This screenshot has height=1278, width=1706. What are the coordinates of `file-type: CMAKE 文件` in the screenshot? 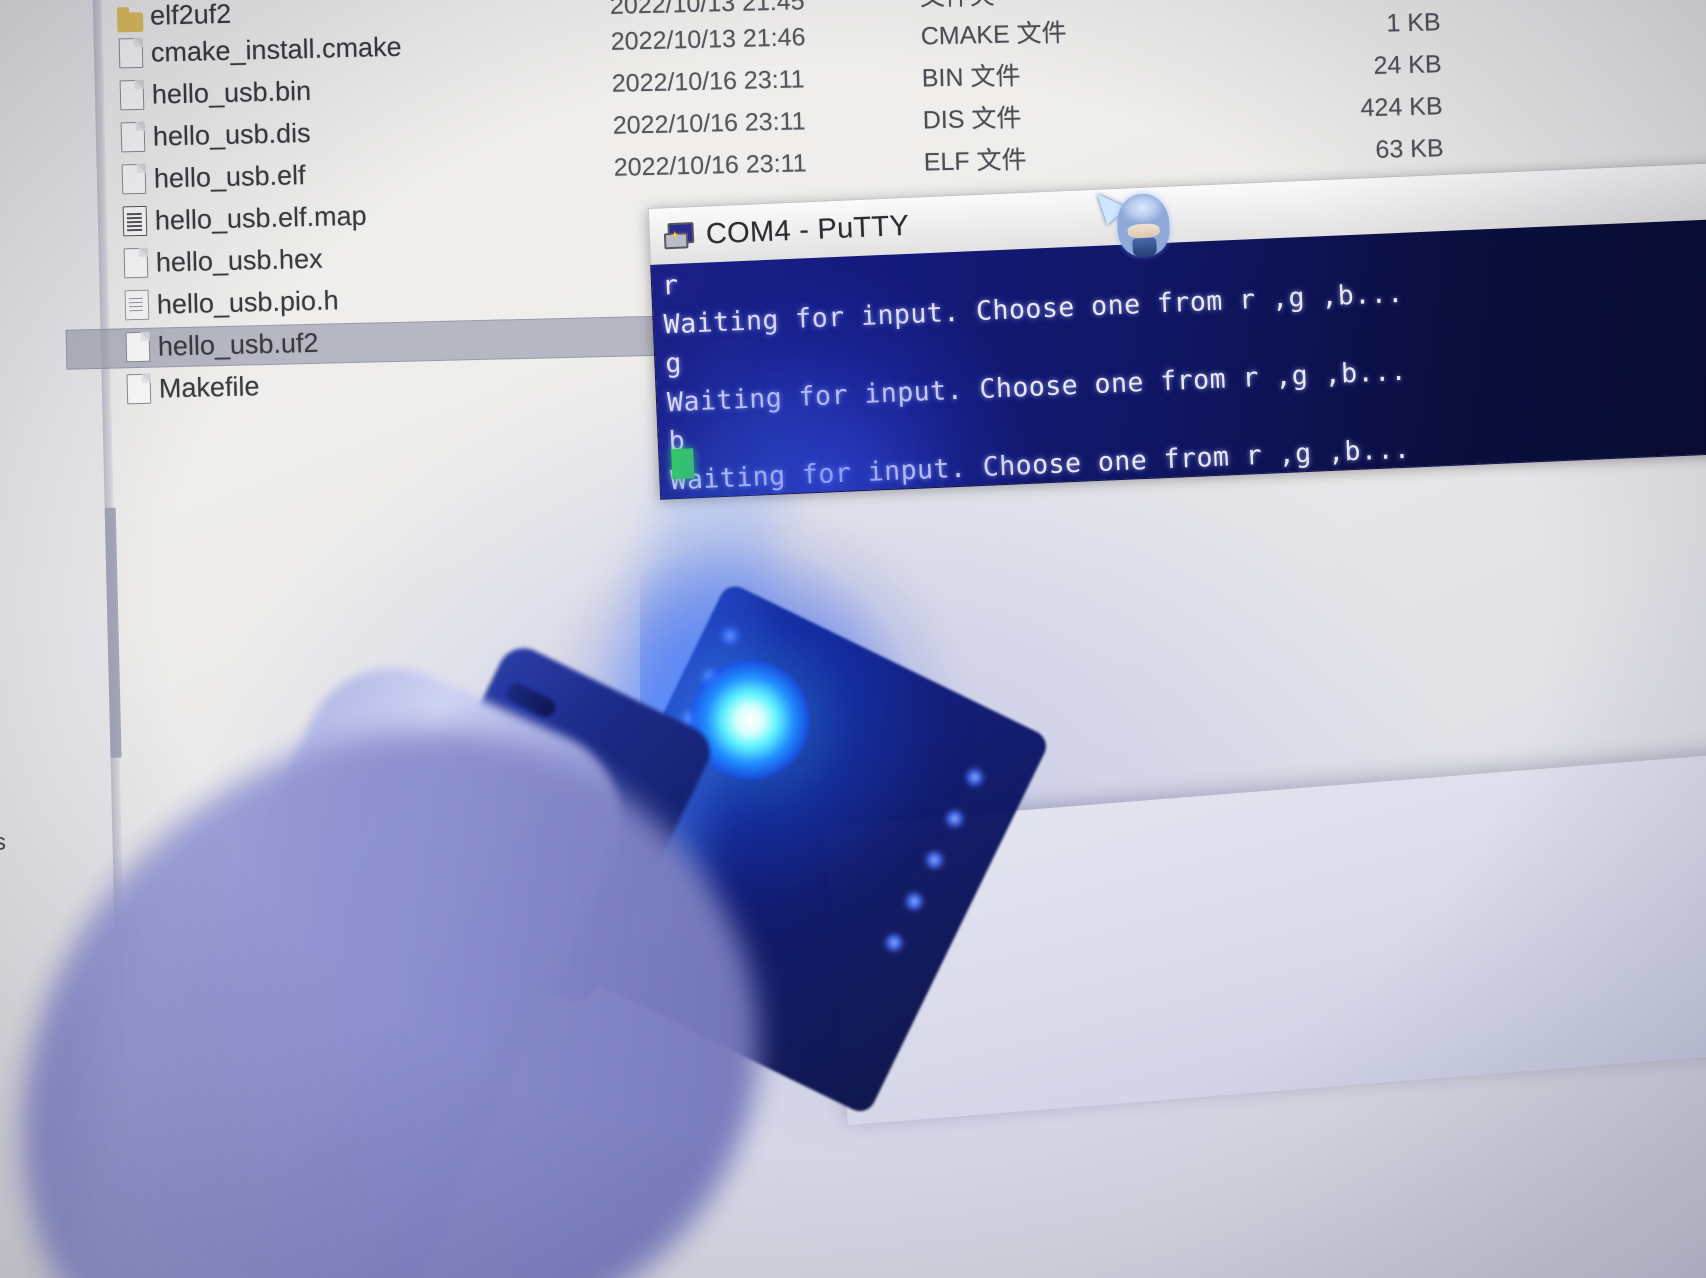 It's located at (993, 35).